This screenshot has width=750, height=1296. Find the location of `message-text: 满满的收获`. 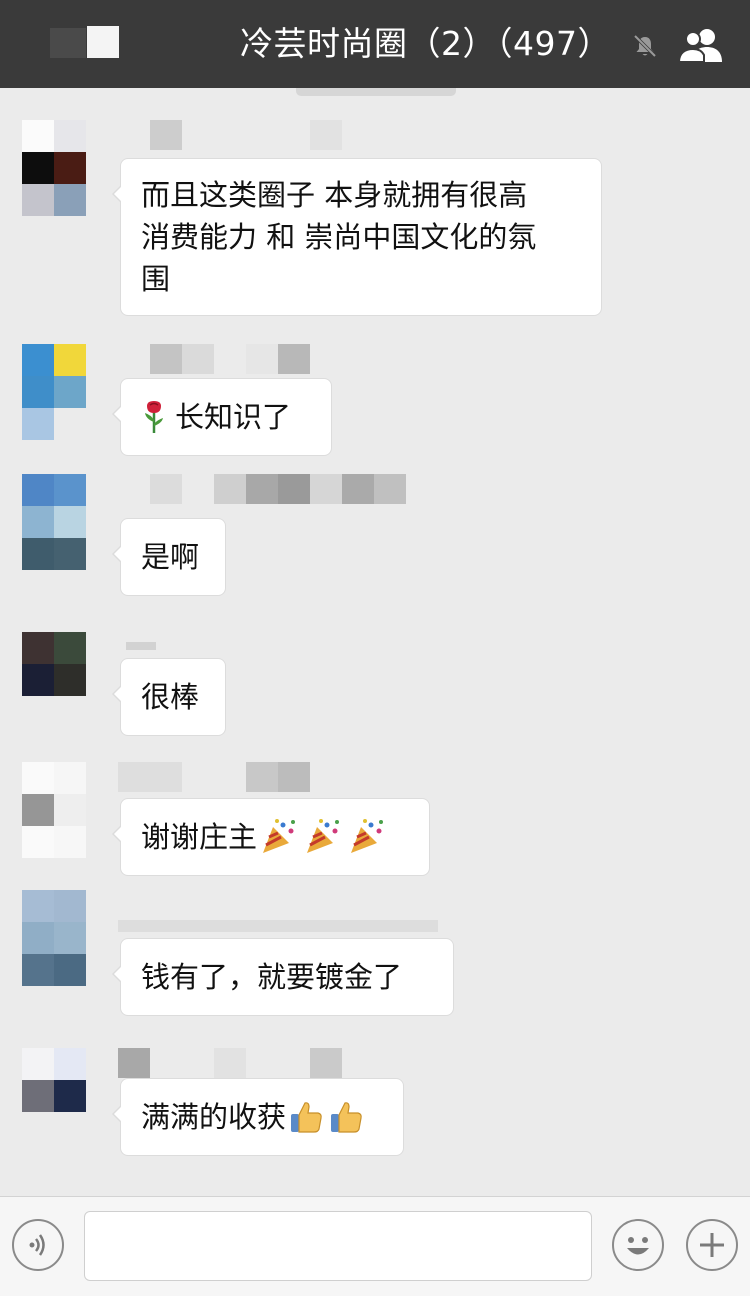

message-text: 满满的收获 is located at coordinates (214, 1117).